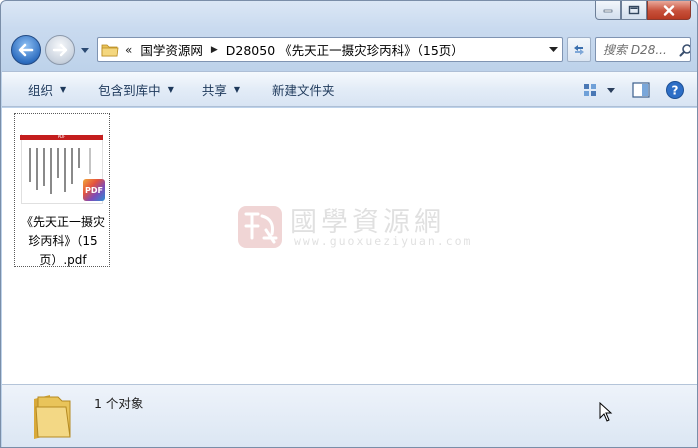 This screenshot has height=448, width=698. I want to click on search-box, so click(643, 49).